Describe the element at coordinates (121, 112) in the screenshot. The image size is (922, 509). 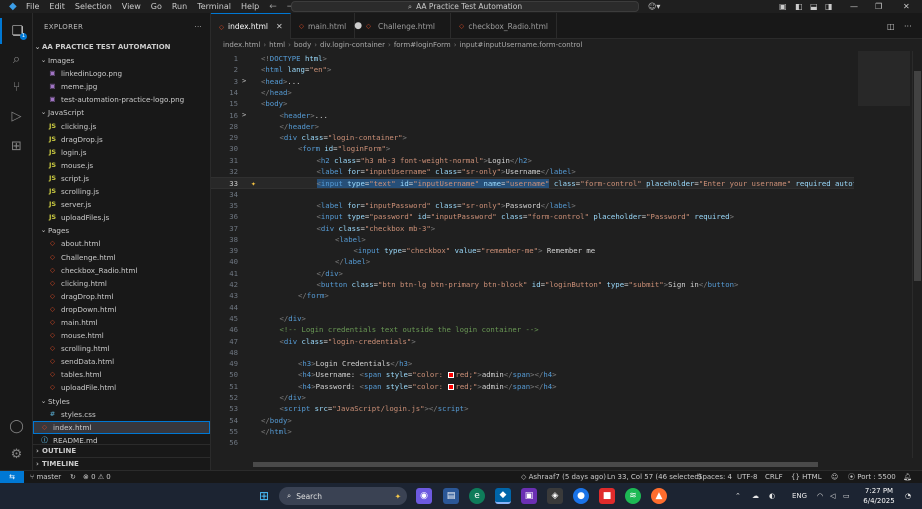
I see `folder-item: ⌄ JavaScript` at that location.